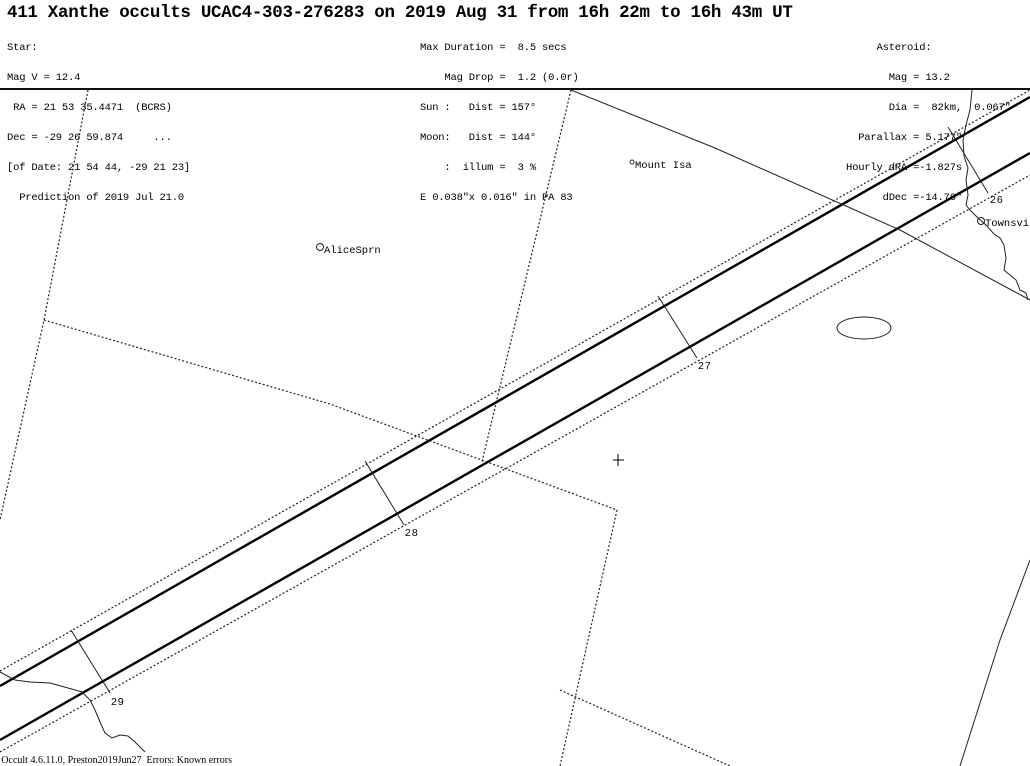  I want to click on border-wa-nt, so click(44, 305).